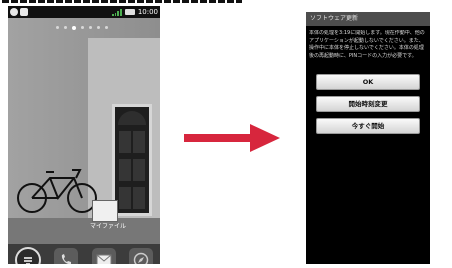 The image size is (452, 268). Describe the element at coordinates (232, 138) in the screenshot. I see `transition-arrow-icon` at that location.